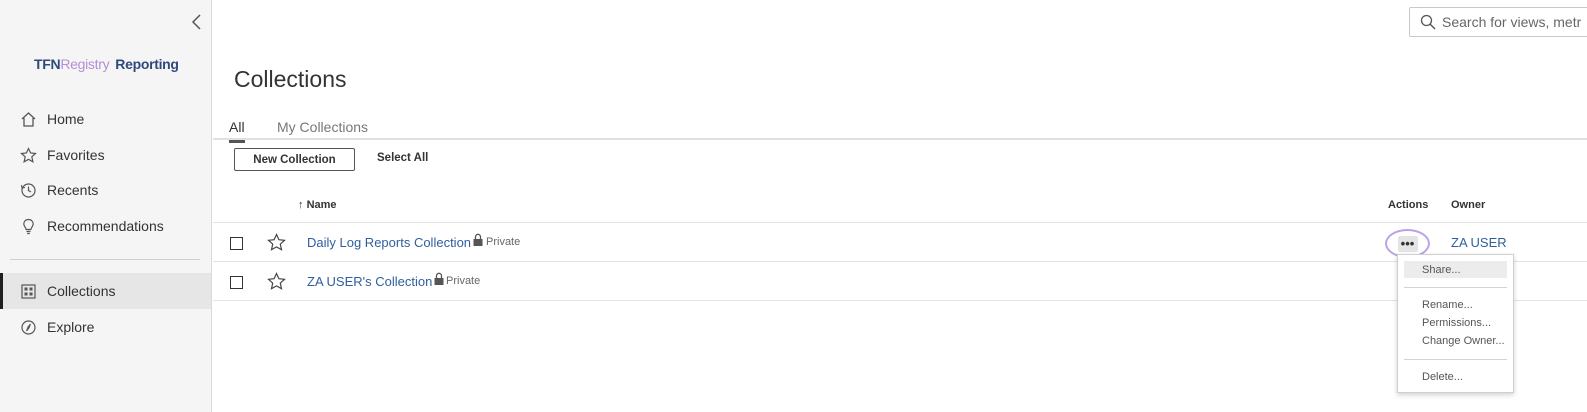  I want to click on search-box, so click(1498, 22).